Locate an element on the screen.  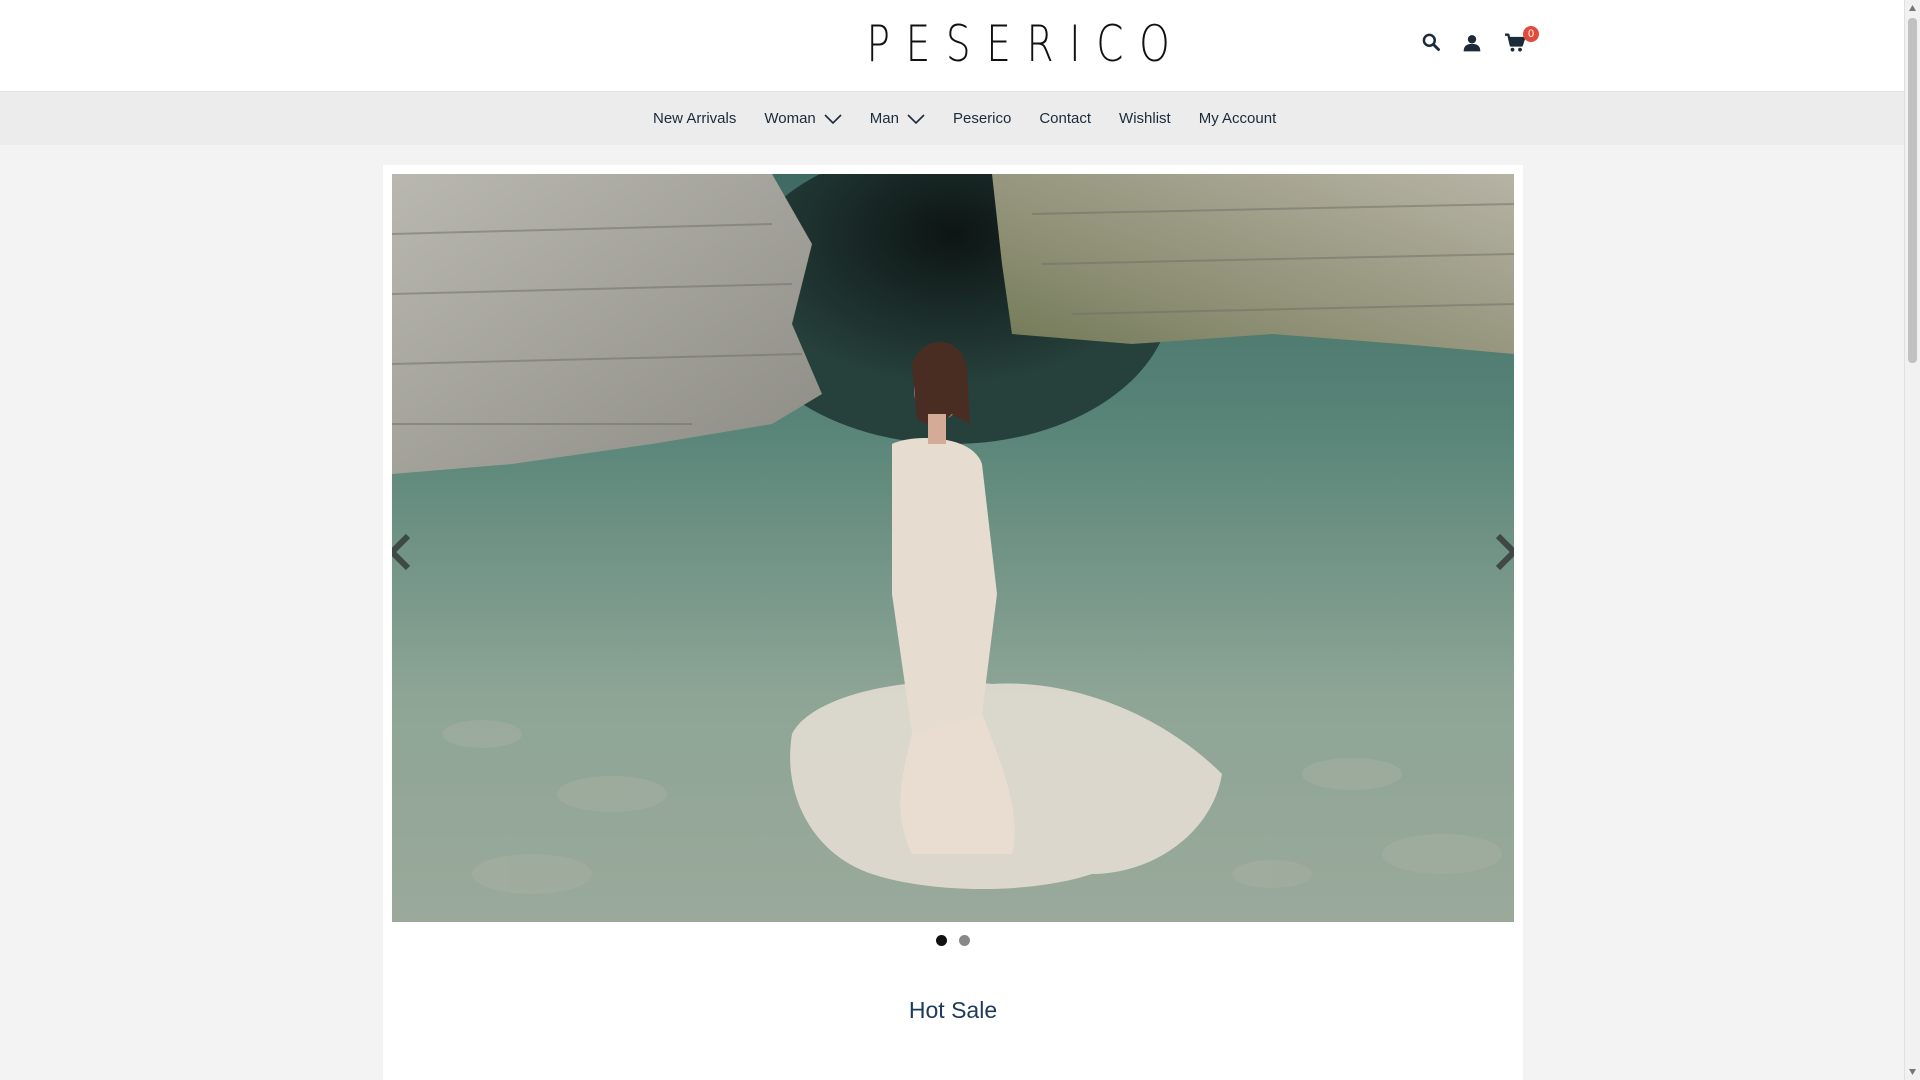
nav-item-label: New Arrivals is located at coordinates (695, 118).